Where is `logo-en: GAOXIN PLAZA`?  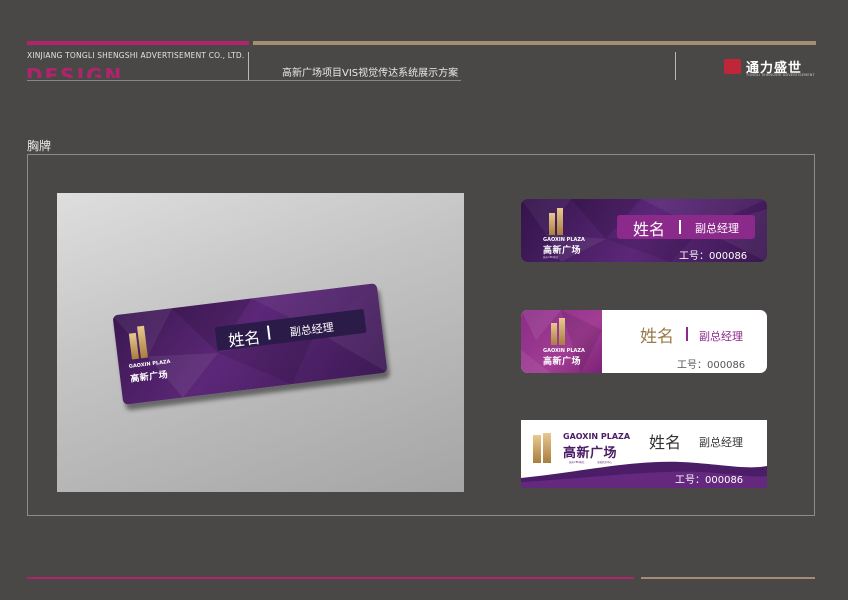
logo-en: GAOXIN PLAZA is located at coordinates (597, 436).